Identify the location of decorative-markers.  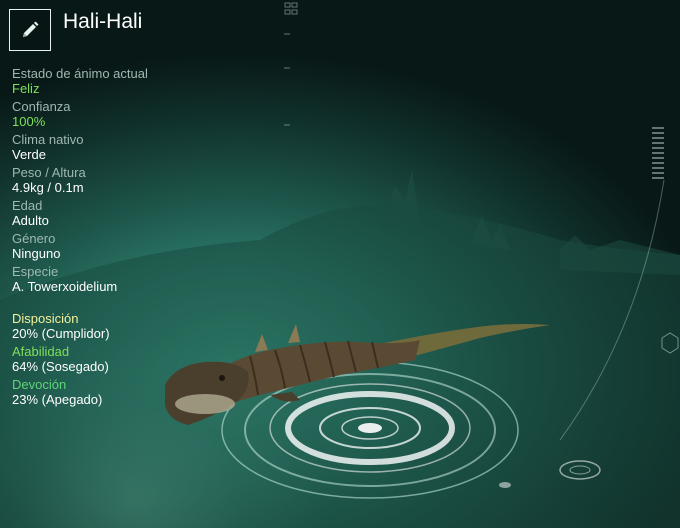
(291, 64).